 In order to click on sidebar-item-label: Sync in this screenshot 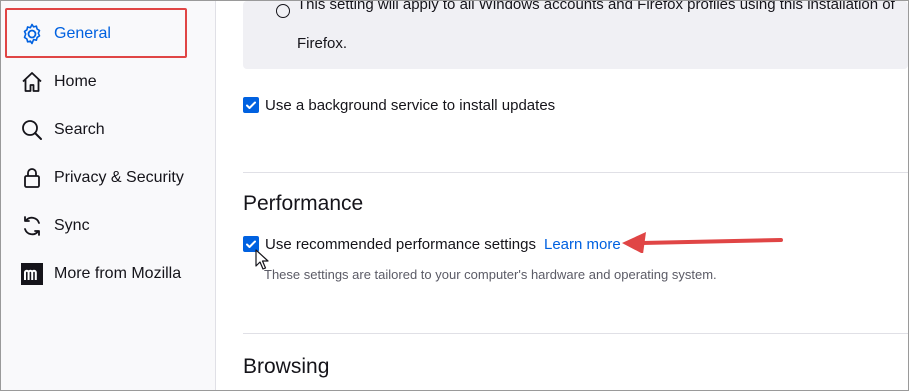, I will do `click(72, 225)`.